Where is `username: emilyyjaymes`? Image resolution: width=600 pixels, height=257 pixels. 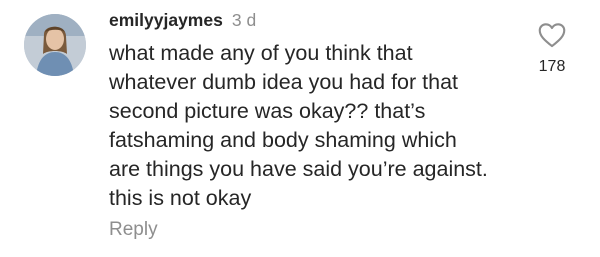 username: emilyyjaymes is located at coordinates (166, 20).